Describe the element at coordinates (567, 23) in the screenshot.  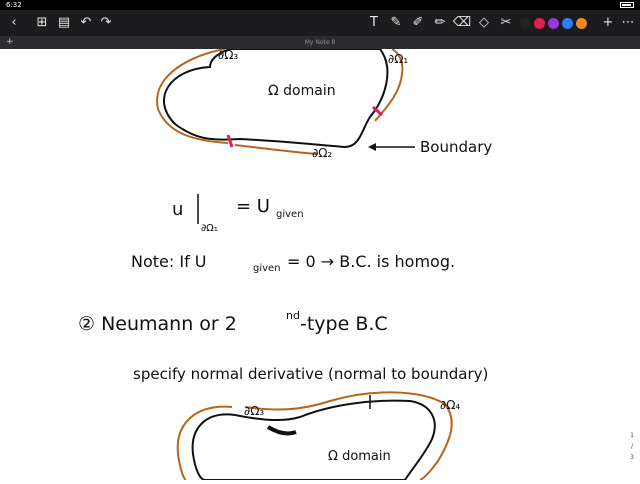
I see `color-swatch-blue` at that location.